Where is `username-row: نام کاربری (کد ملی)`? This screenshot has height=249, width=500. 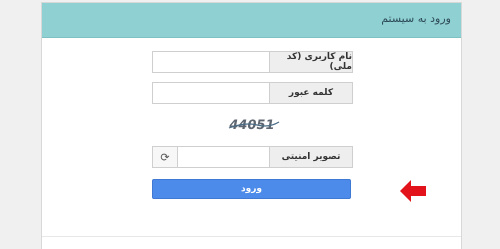
username-row: نام کاربری (کد ملی) is located at coordinates (252, 62).